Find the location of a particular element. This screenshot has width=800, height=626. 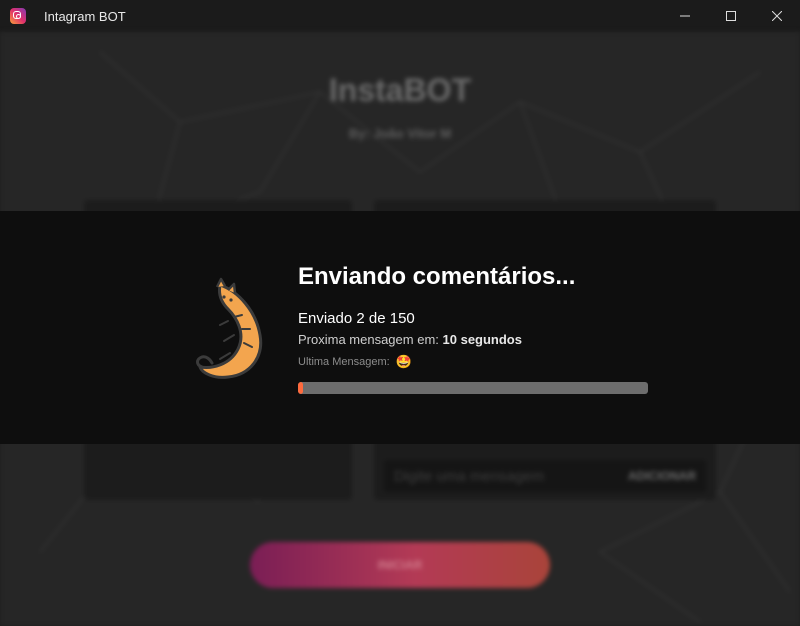

instagram-icon is located at coordinates (18, 16).